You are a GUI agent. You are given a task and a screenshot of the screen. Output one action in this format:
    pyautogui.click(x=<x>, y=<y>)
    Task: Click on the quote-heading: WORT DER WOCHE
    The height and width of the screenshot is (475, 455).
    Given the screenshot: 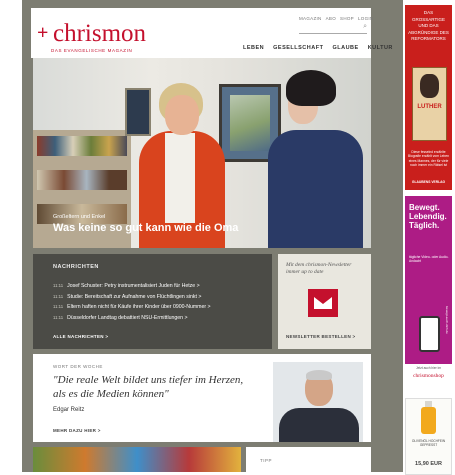 What is the action you would take?
    pyautogui.click(x=78, y=366)
    